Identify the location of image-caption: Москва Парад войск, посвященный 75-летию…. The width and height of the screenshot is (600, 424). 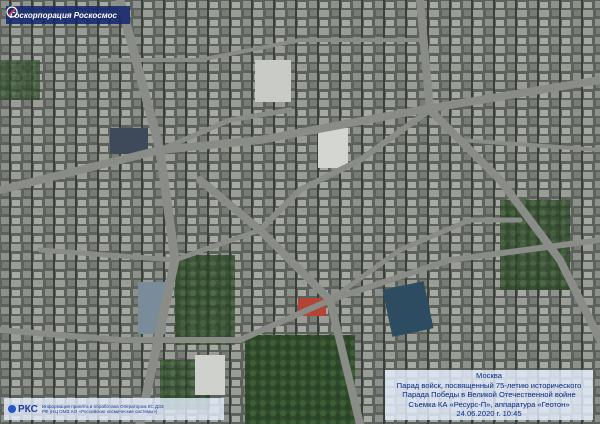
(489, 395).